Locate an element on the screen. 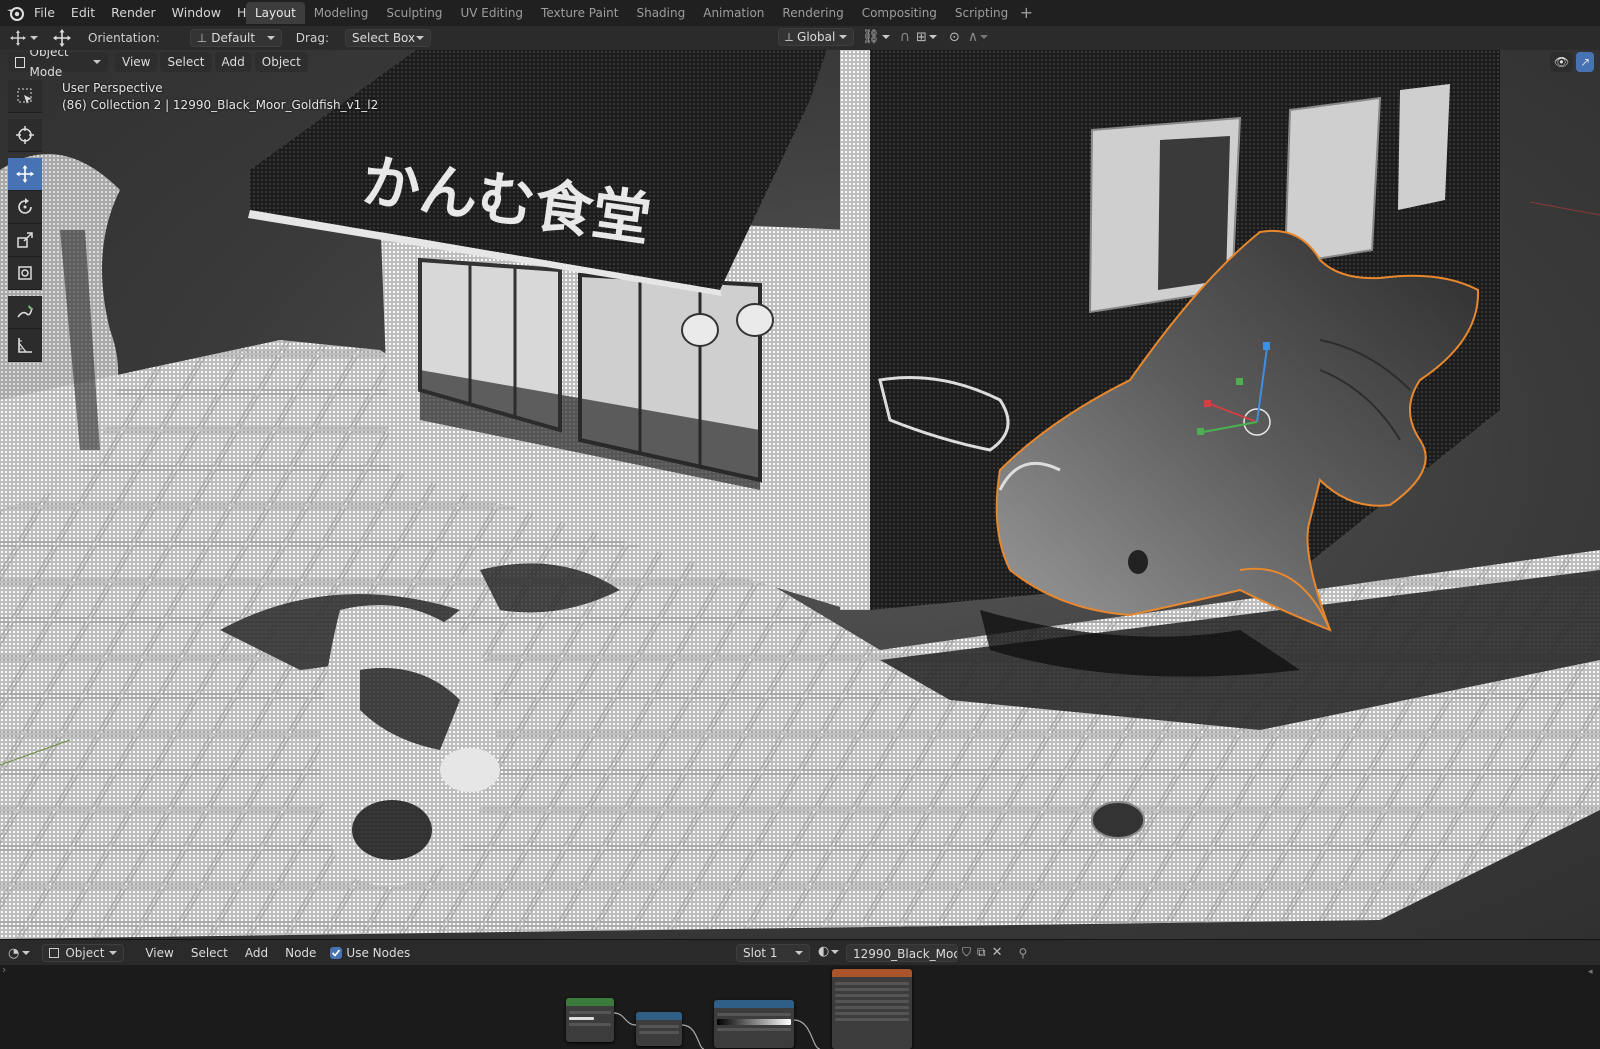 This screenshot has height=1049, width=1600. rotate-icon is located at coordinates (25, 207).